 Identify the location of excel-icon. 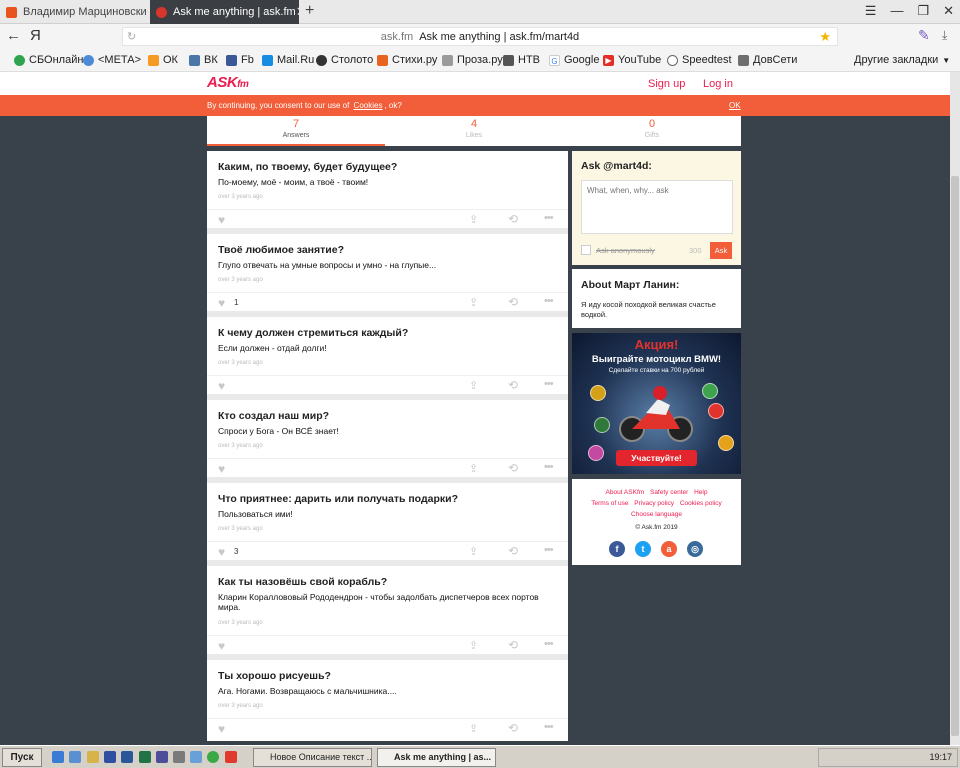
(145, 757).